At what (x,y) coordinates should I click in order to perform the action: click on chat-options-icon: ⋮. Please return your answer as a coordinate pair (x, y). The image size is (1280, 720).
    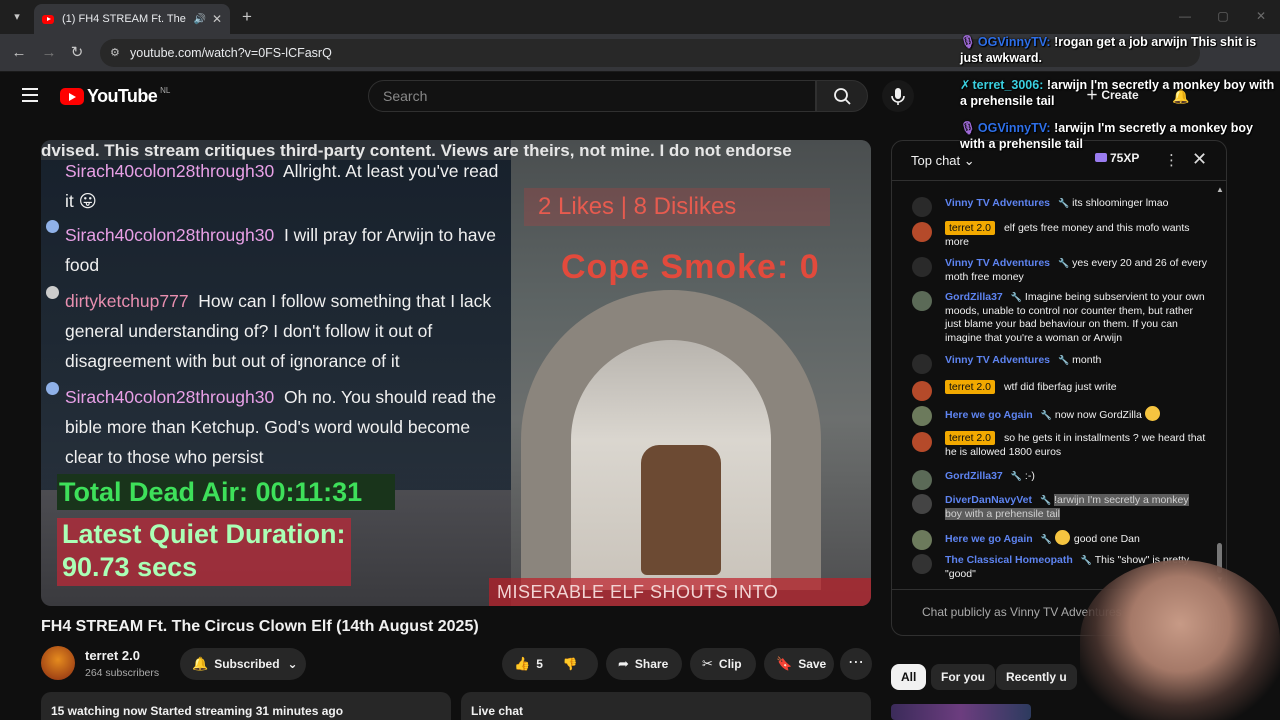
    Looking at the image, I should click on (1171, 160).